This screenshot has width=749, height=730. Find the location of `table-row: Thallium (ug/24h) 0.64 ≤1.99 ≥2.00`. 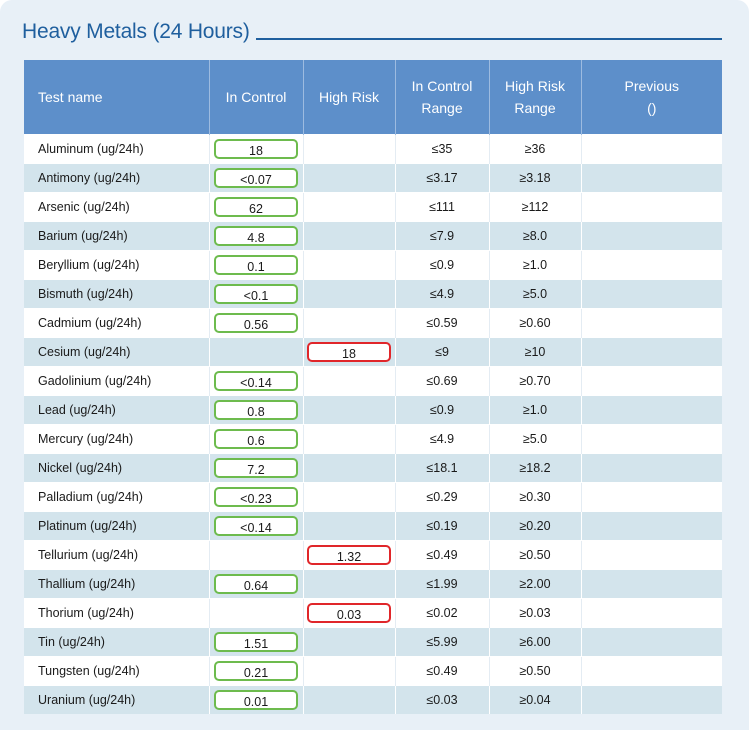

table-row: Thallium (ug/24h) 0.64 ≤1.99 ≥2.00 is located at coordinates (373, 584).